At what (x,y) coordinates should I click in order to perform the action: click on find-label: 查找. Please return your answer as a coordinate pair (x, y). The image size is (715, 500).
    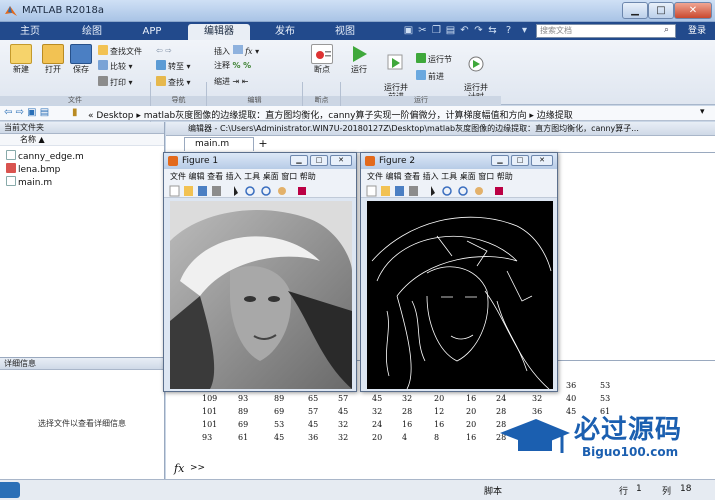
    Looking at the image, I should click on (176, 82).